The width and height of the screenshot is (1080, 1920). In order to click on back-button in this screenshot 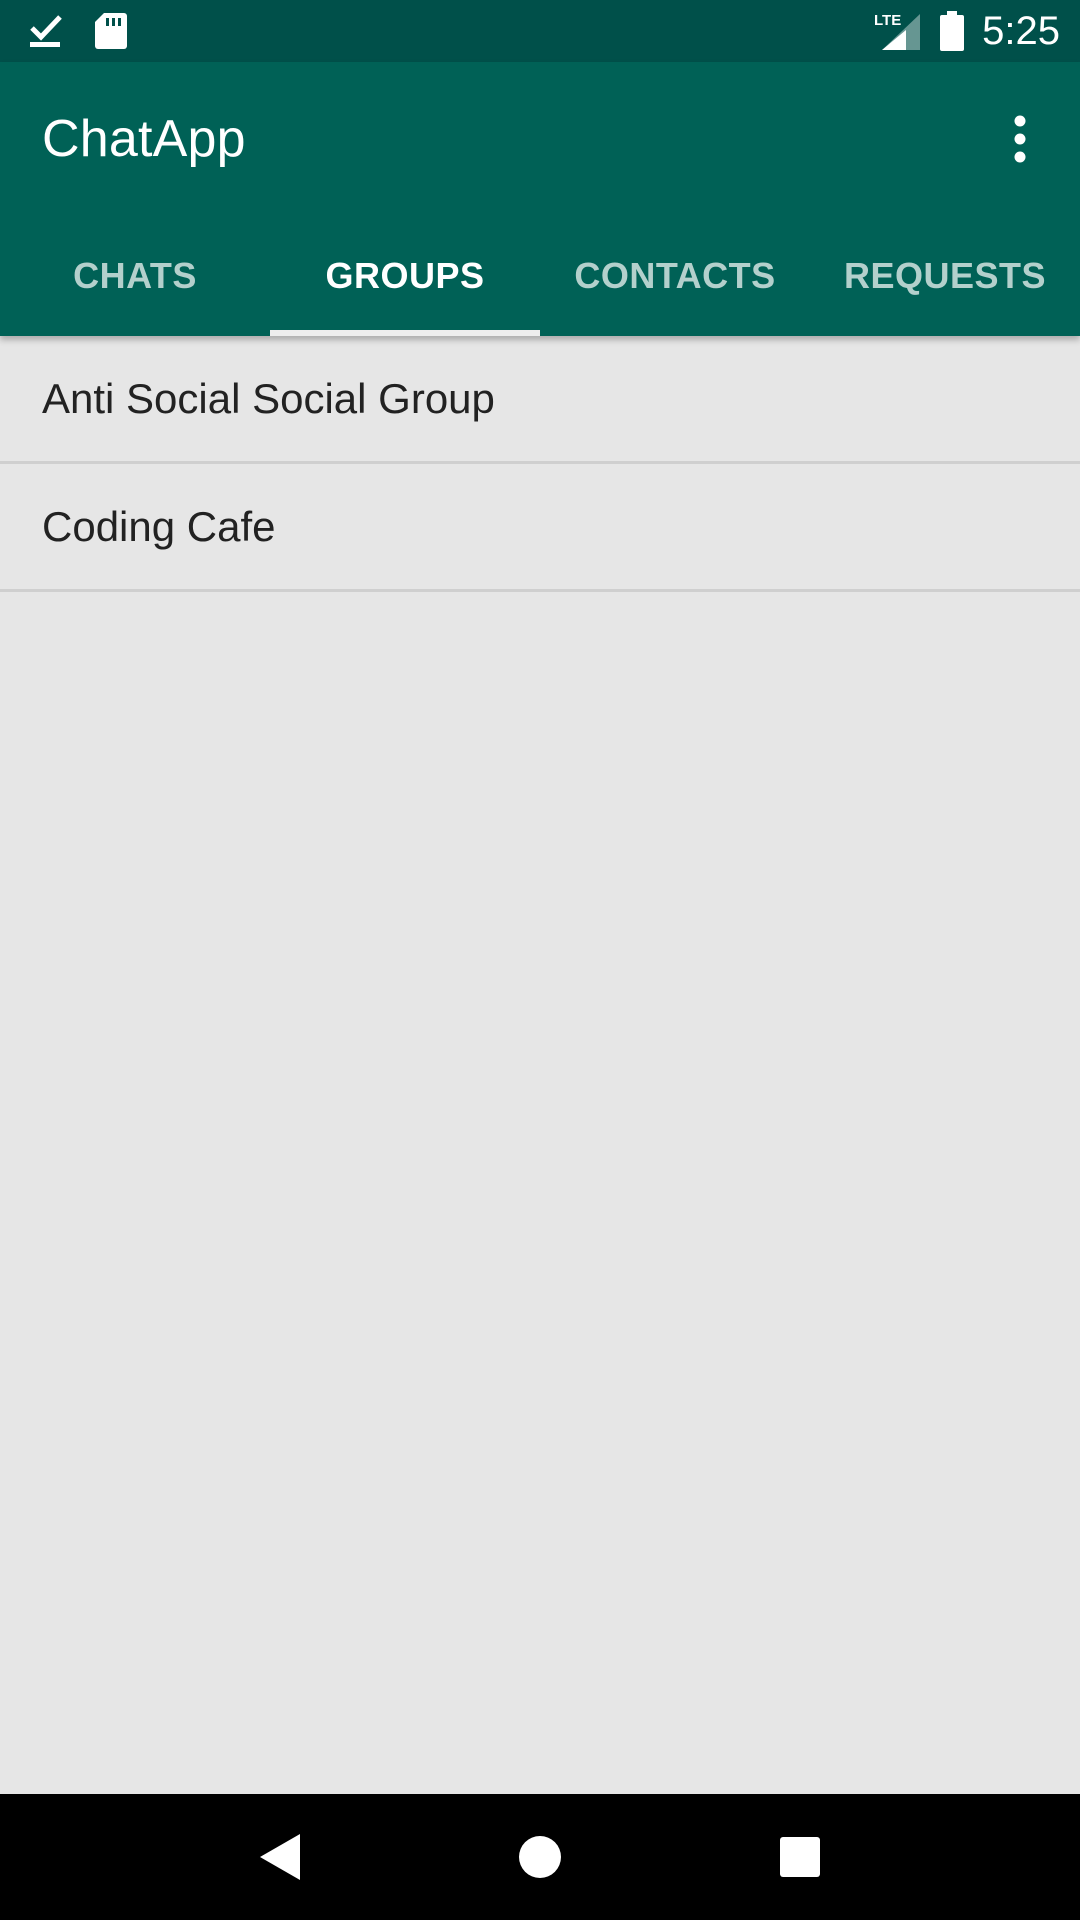, I will do `click(280, 1857)`.